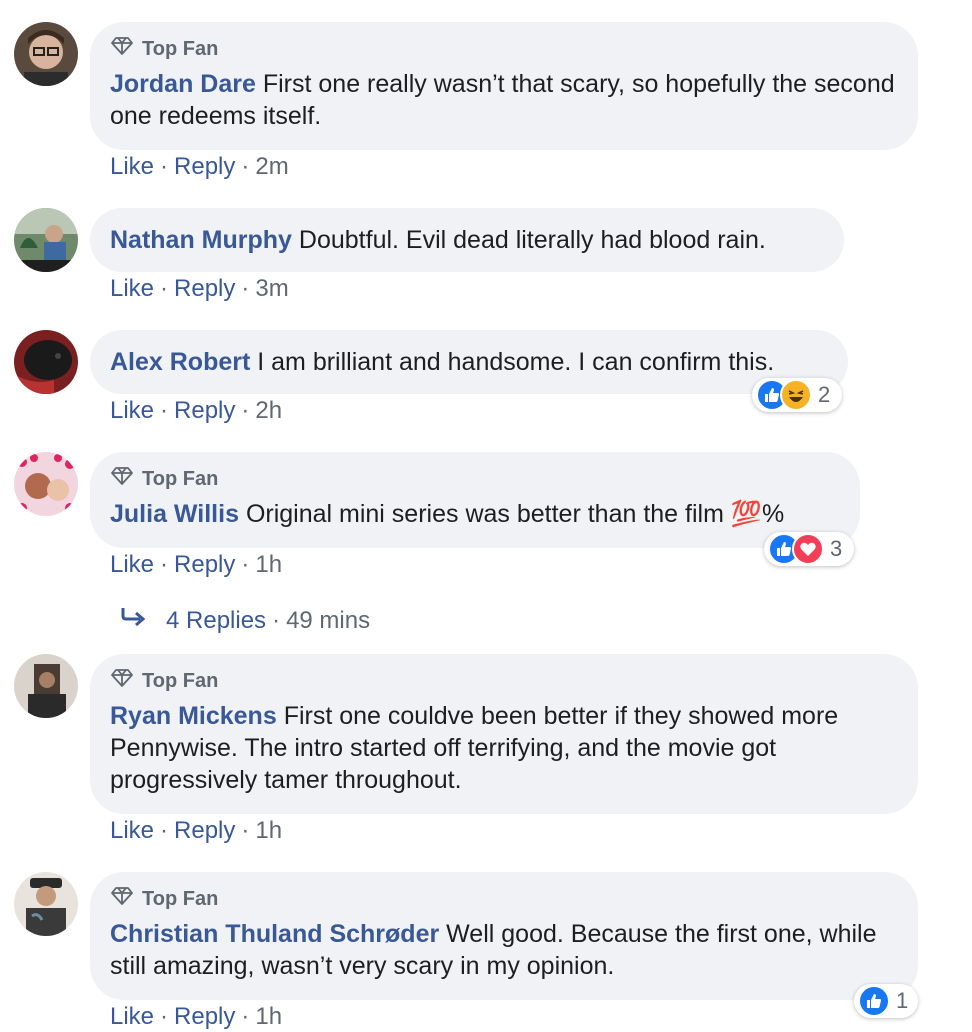 This screenshot has height=1032, width=972. I want to click on comment-actions: Like · Reply · 3m, so click(199, 289).